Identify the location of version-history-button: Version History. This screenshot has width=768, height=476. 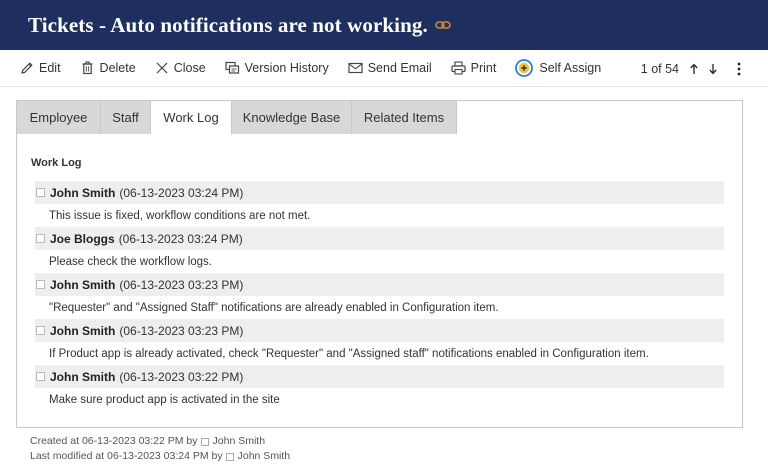
(277, 68).